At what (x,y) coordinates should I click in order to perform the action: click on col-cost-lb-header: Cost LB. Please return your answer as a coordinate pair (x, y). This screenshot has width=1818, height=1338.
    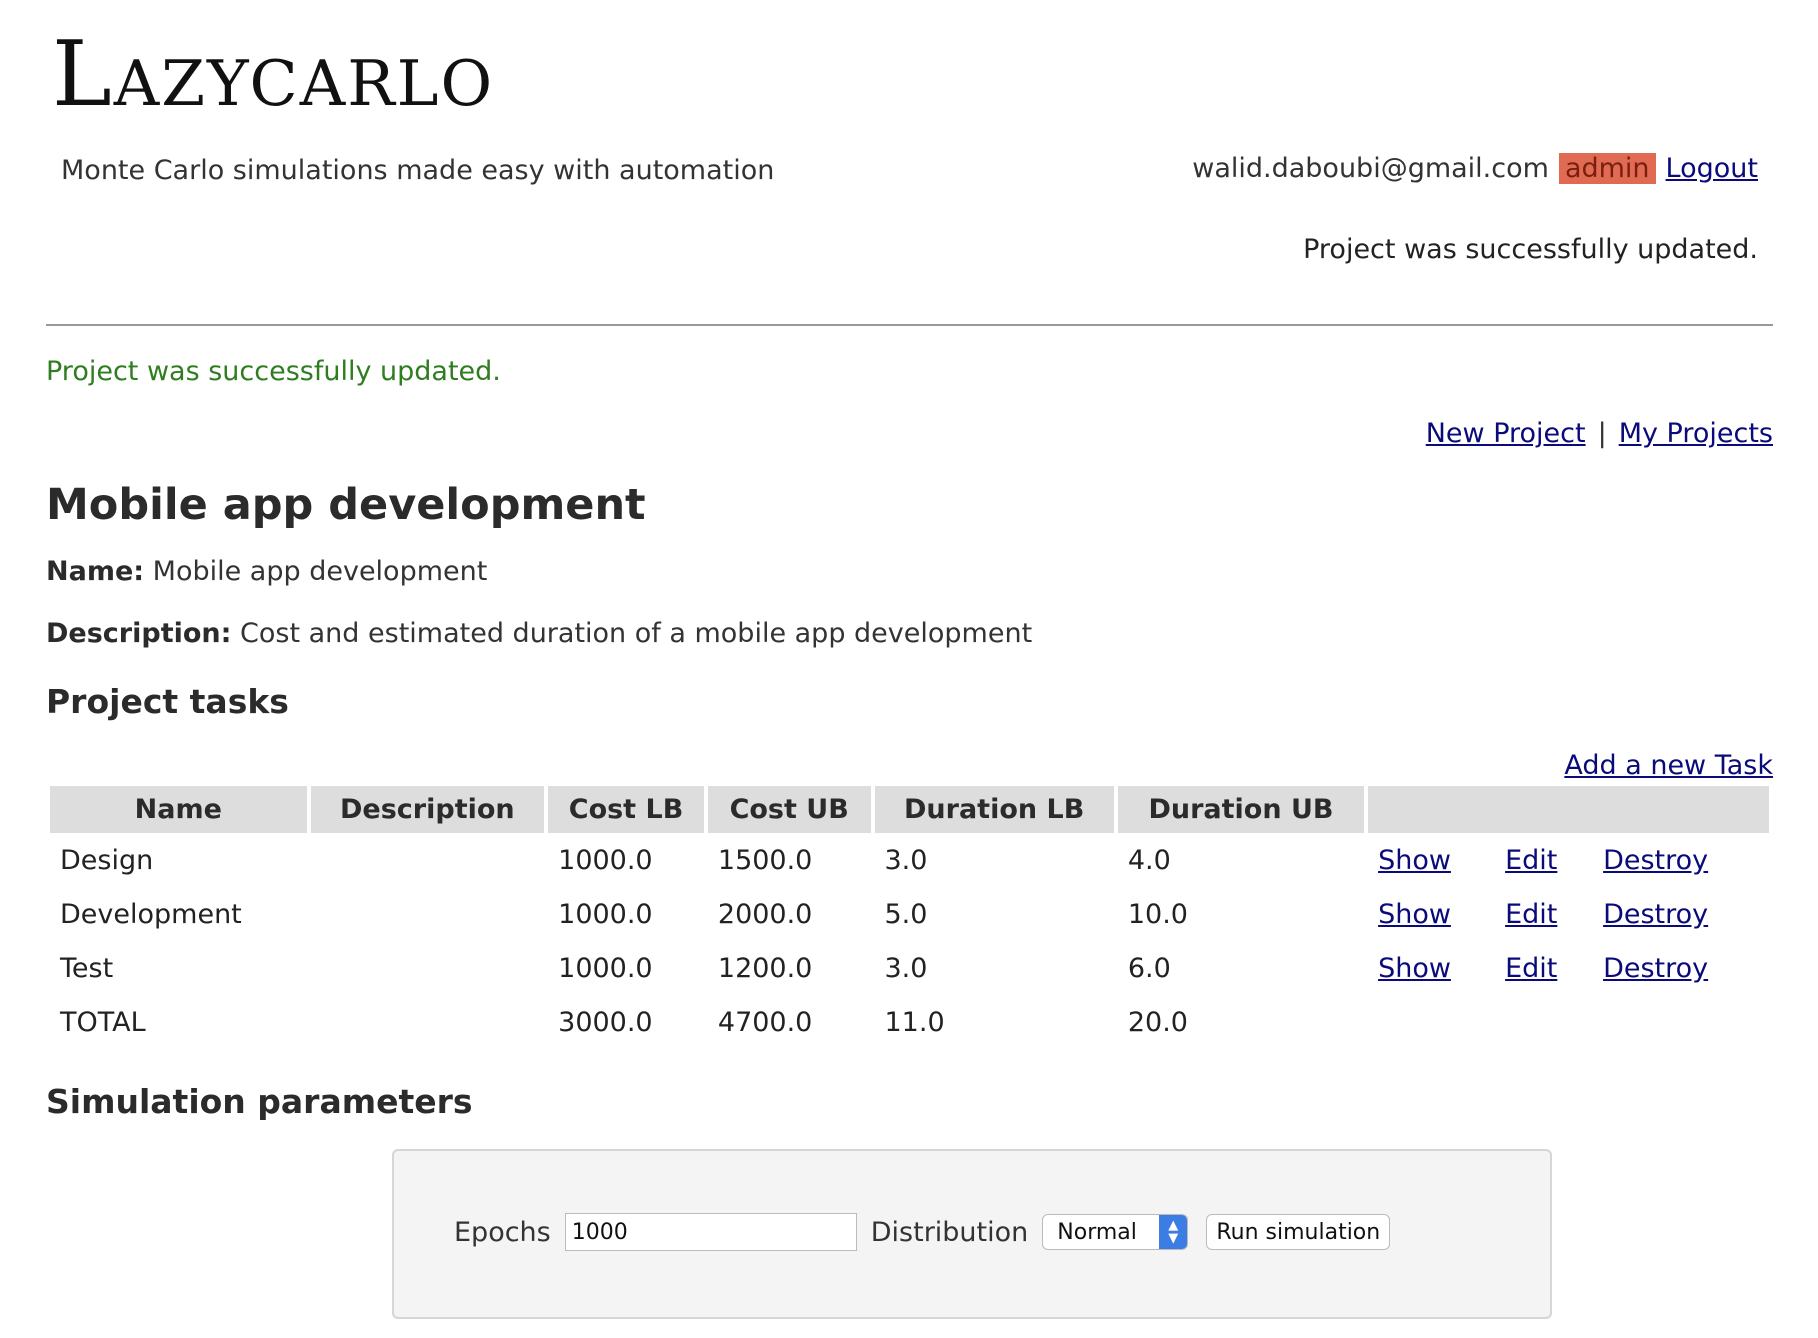
    Looking at the image, I should click on (626, 809).